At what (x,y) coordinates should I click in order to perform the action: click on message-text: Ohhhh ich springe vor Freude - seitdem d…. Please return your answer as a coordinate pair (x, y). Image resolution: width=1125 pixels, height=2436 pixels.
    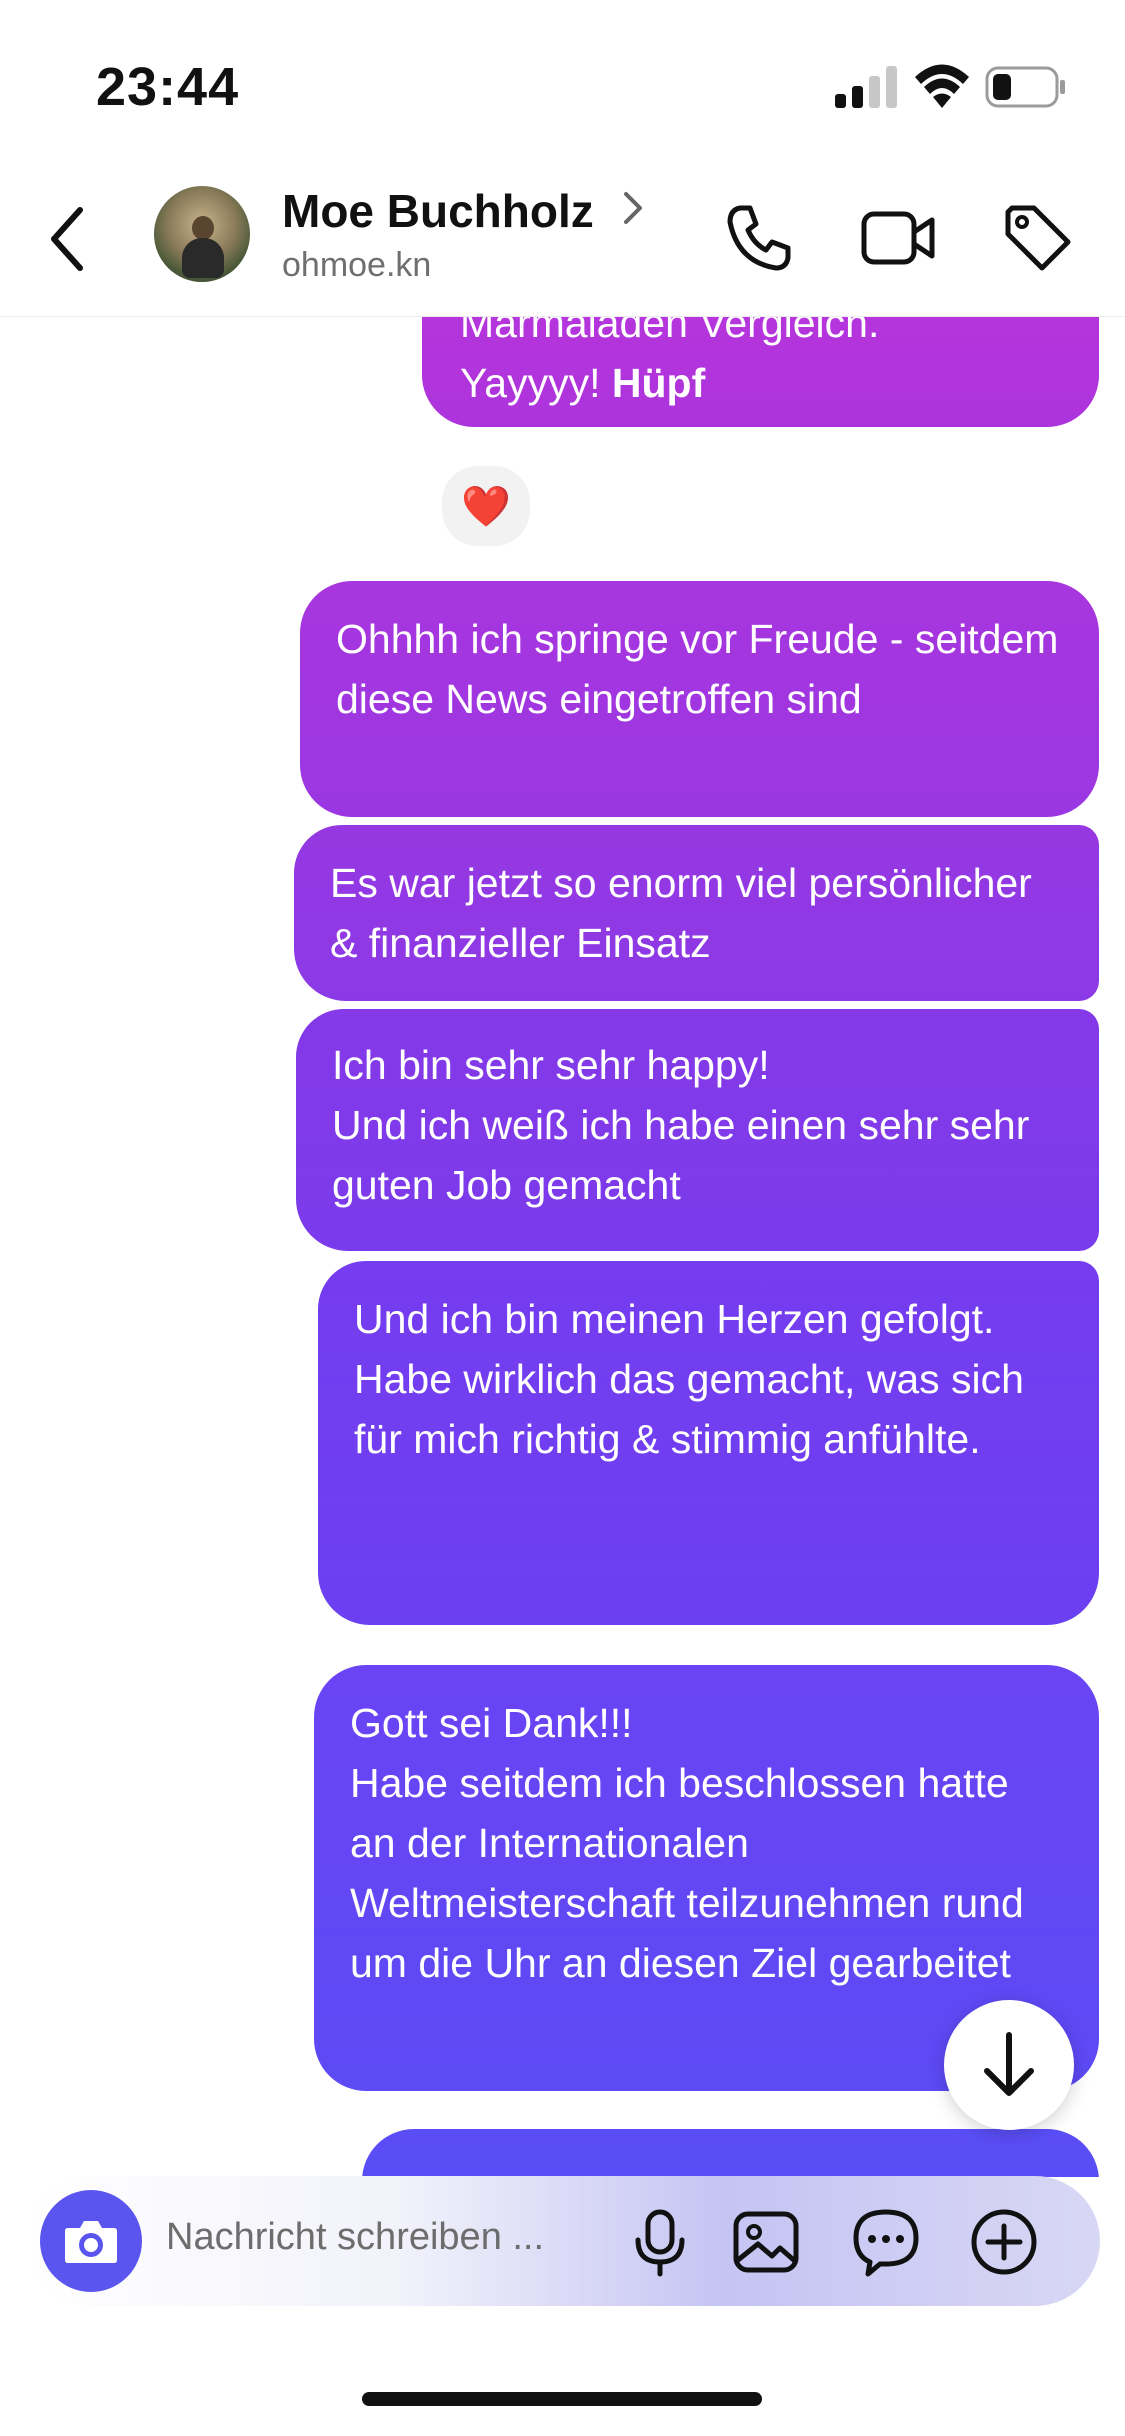
    Looking at the image, I should click on (697, 669).